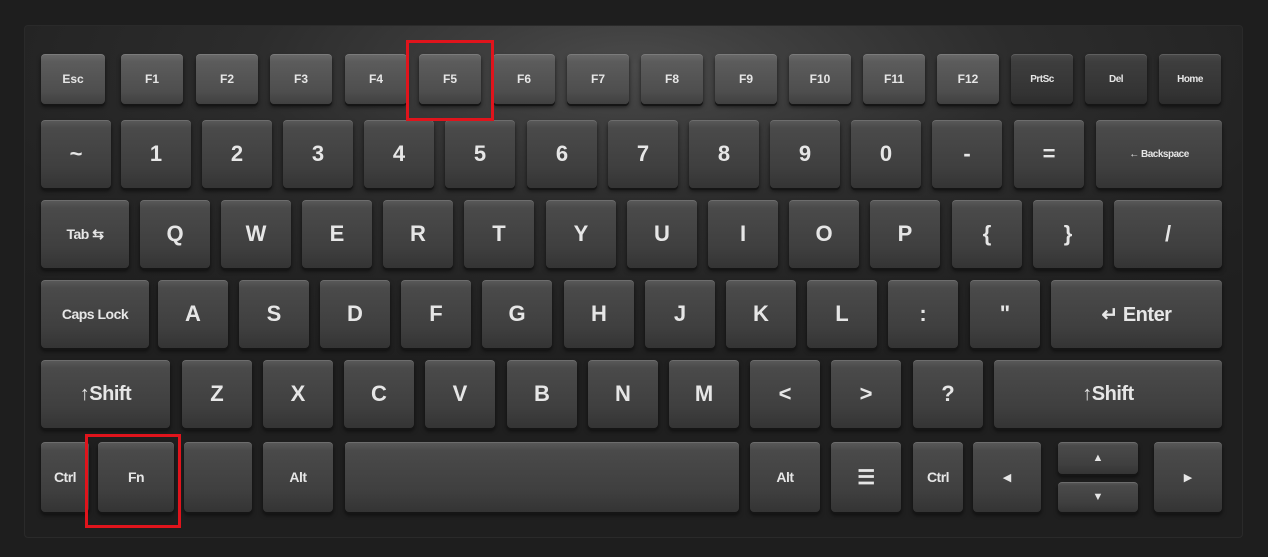 The height and width of the screenshot is (557, 1268). I want to click on key-minus-label: -, so click(967, 153).